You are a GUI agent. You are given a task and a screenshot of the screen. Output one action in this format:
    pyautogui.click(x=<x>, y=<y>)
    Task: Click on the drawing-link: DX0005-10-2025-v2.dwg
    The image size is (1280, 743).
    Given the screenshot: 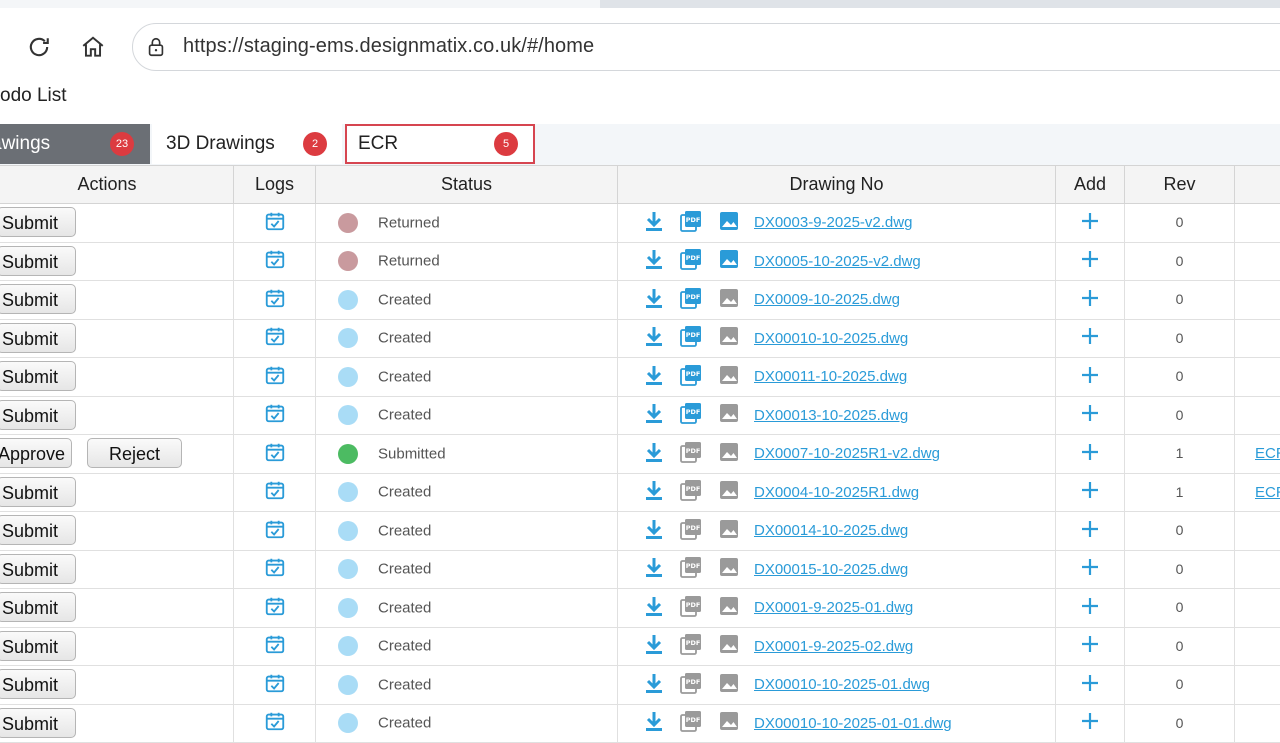 What is the action you would take?
    pyautogui.click(x=837, y=261)
    